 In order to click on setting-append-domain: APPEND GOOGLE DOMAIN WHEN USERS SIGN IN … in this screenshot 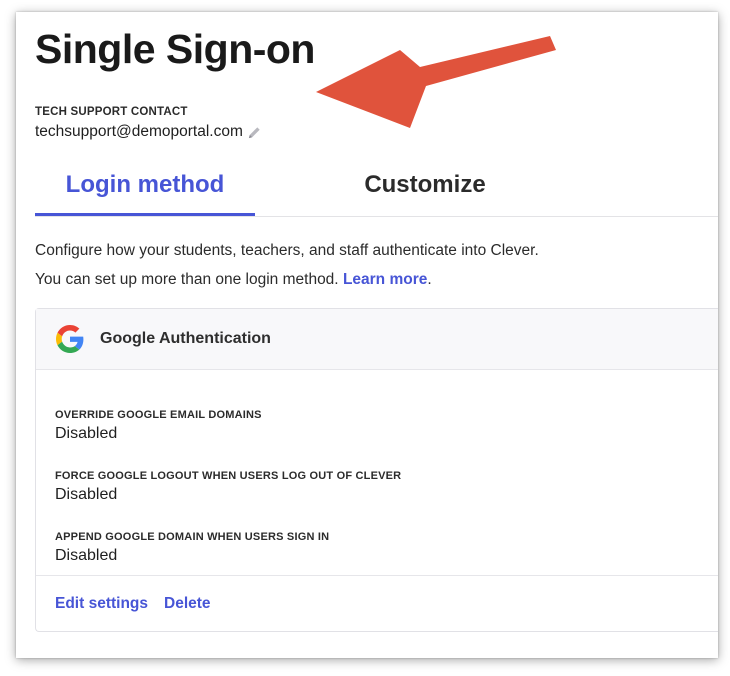, I will do `click(192, 548)`.